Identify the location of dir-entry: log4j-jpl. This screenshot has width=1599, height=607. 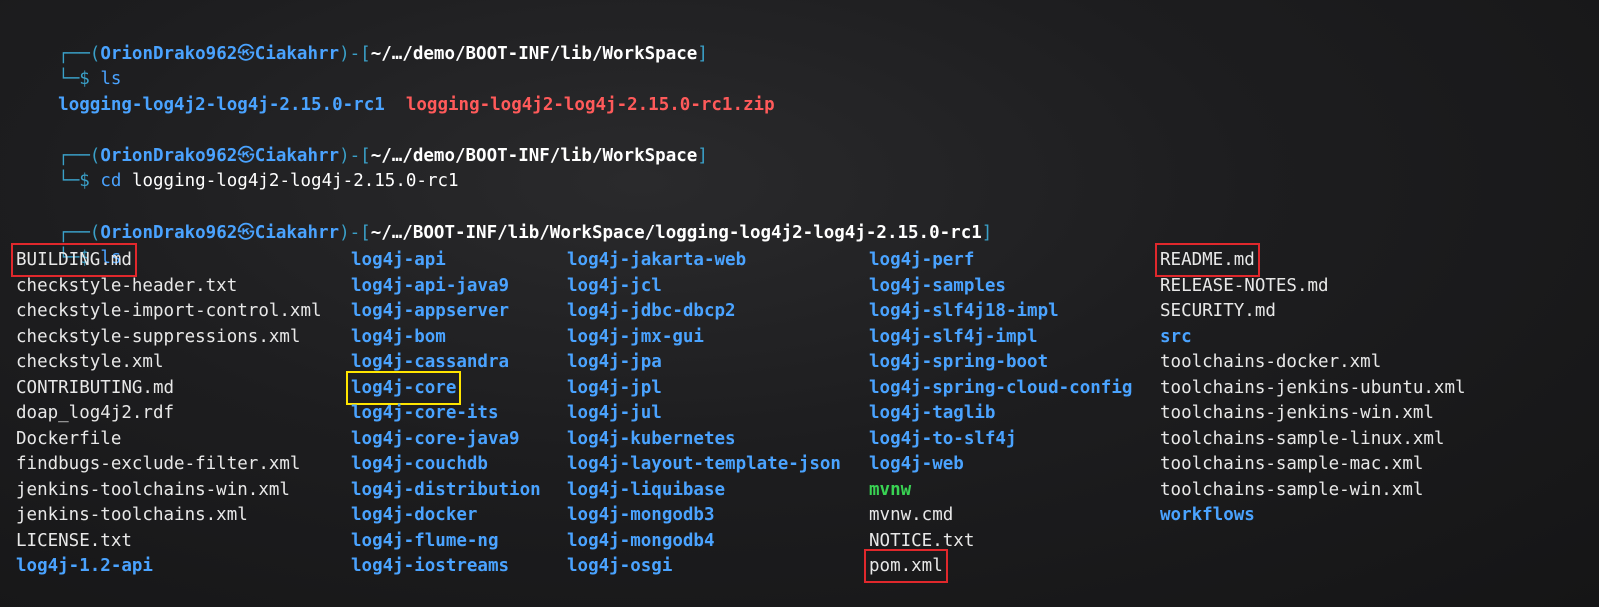
(614, 387).